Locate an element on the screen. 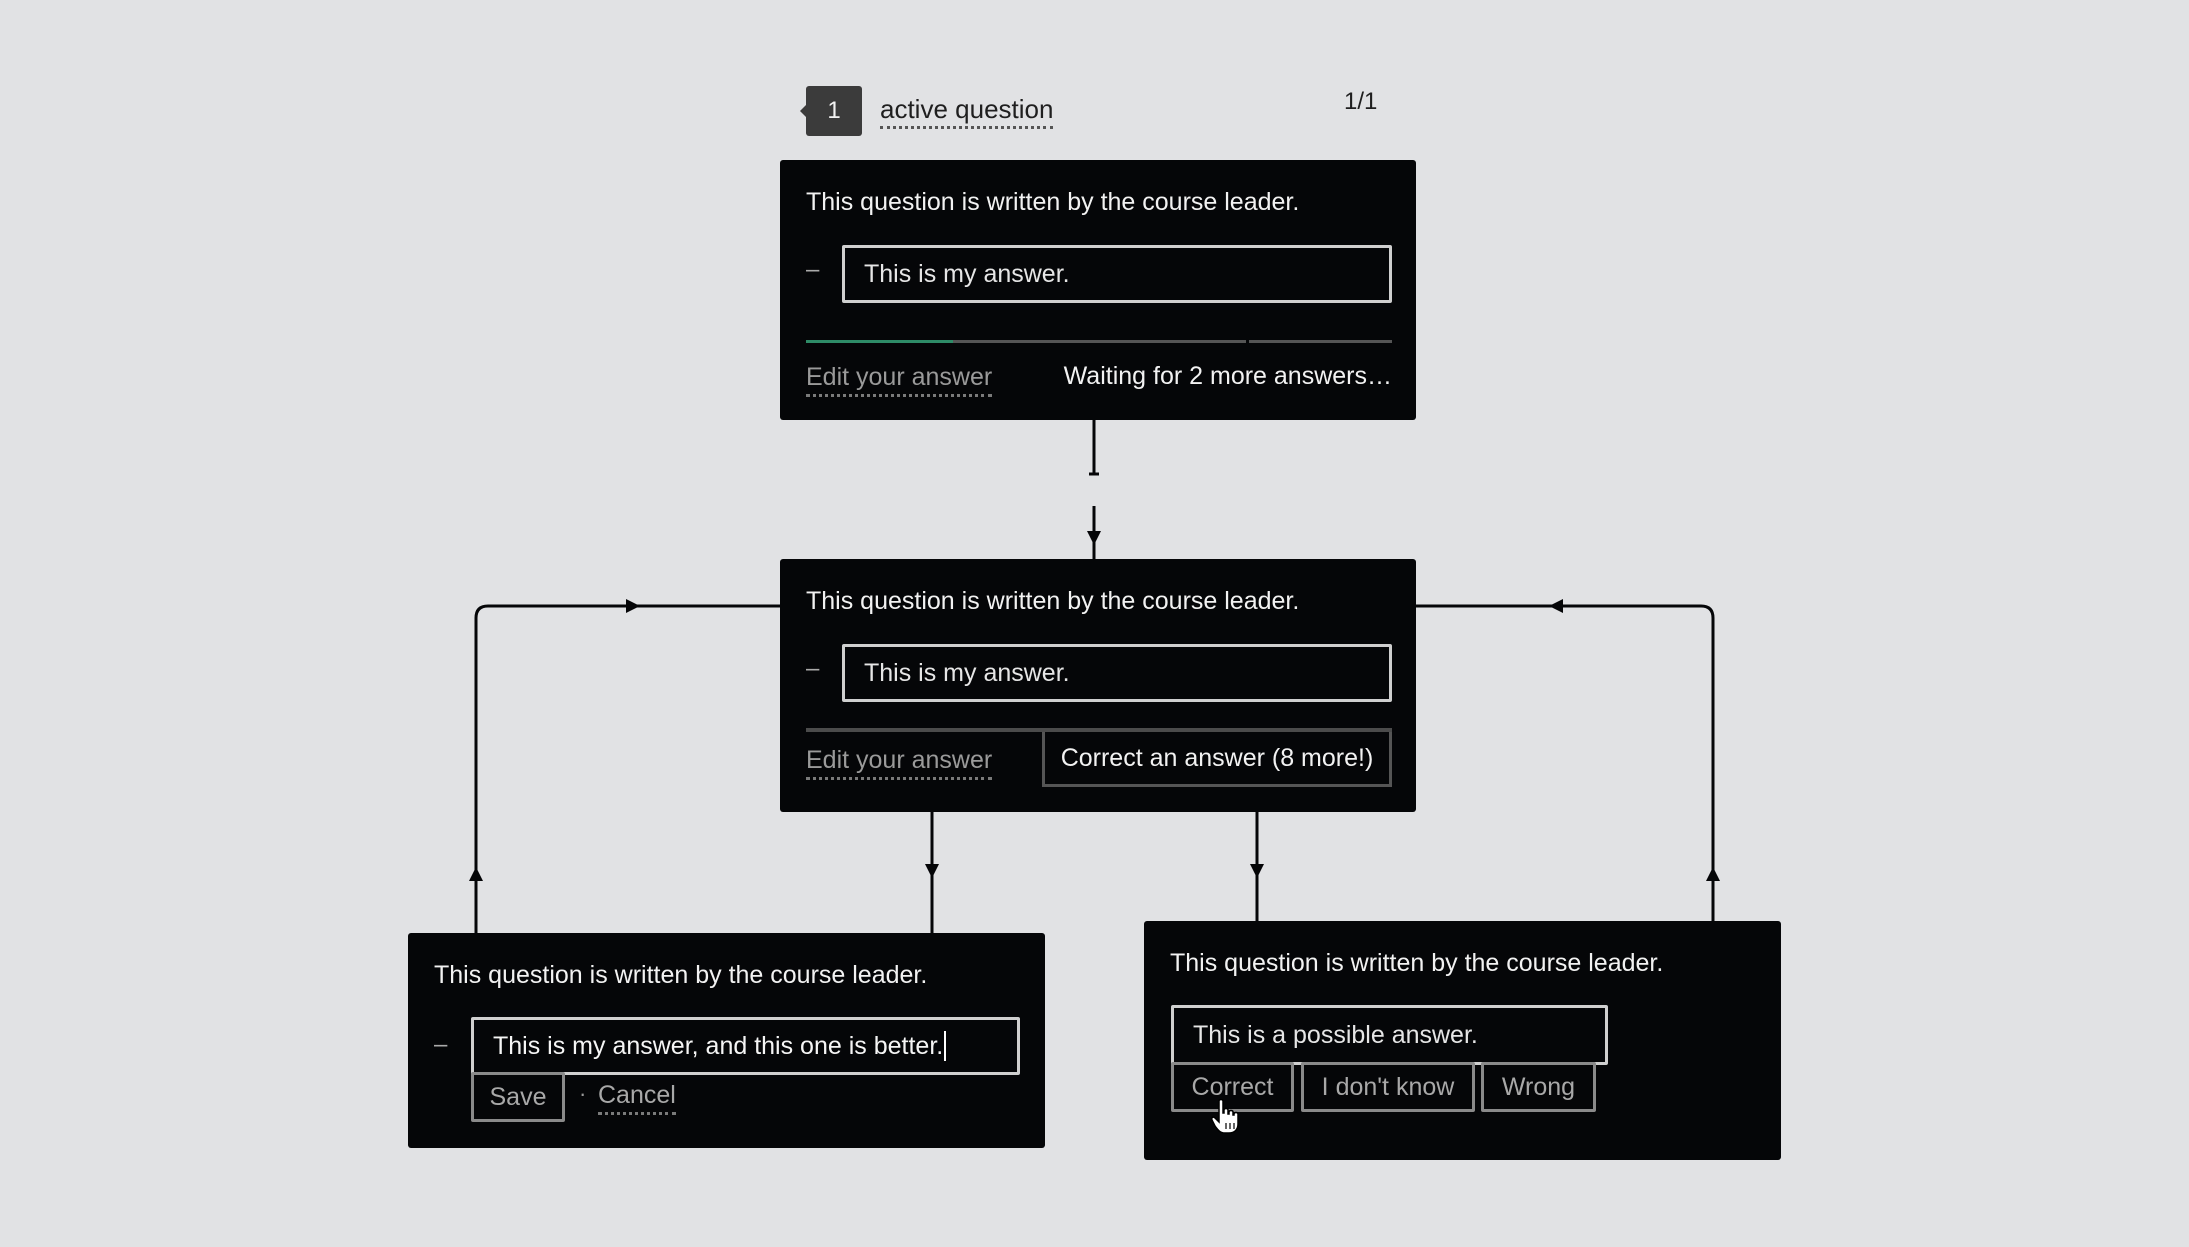 The image size is (2189, 1247). correct-an-answer-button: Correct an answer (8 more!) is located at coordinates (1217, 759).